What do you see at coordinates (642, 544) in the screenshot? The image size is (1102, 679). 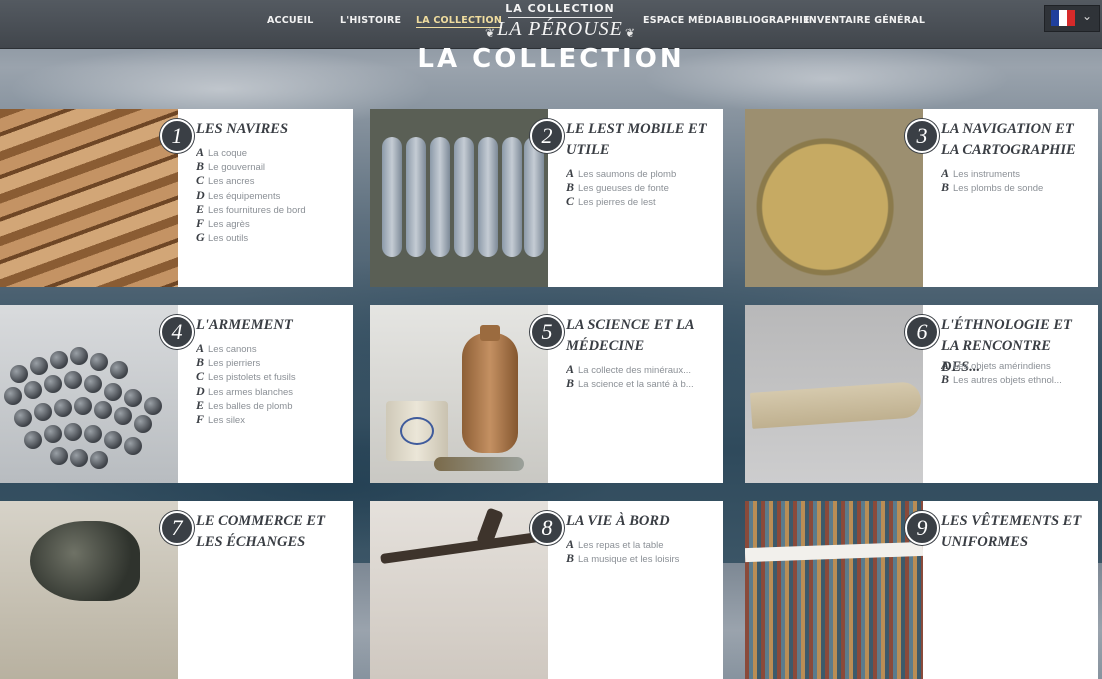 I see `subcategory-item: A Les repas et la table` at bounding box center [642, 544].